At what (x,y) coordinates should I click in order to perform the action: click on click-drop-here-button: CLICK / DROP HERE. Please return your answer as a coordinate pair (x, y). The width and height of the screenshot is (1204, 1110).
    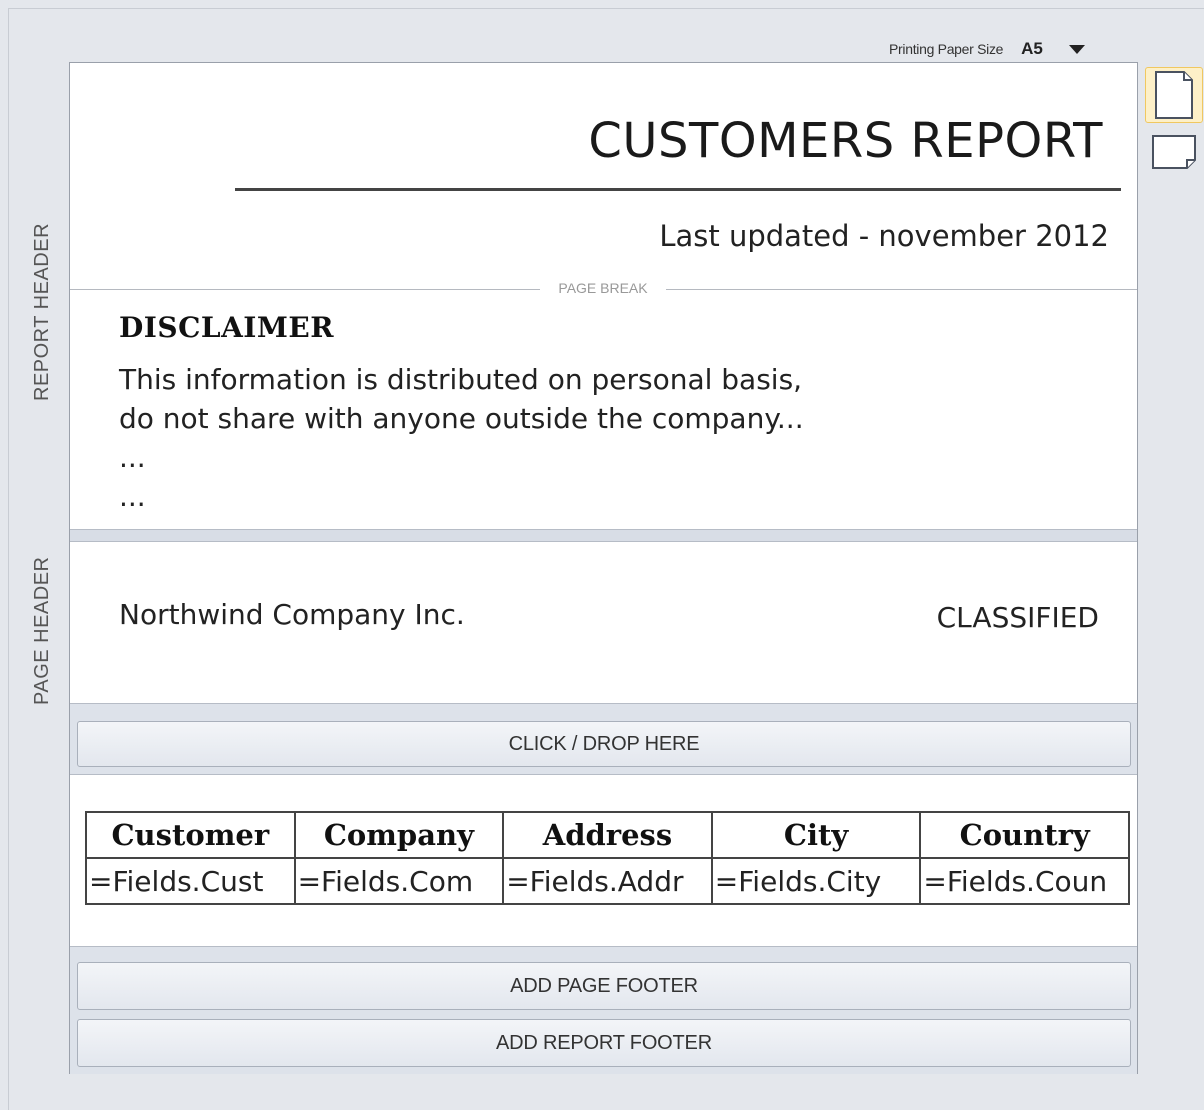
    Looking at the image, I should click on (604, 744).